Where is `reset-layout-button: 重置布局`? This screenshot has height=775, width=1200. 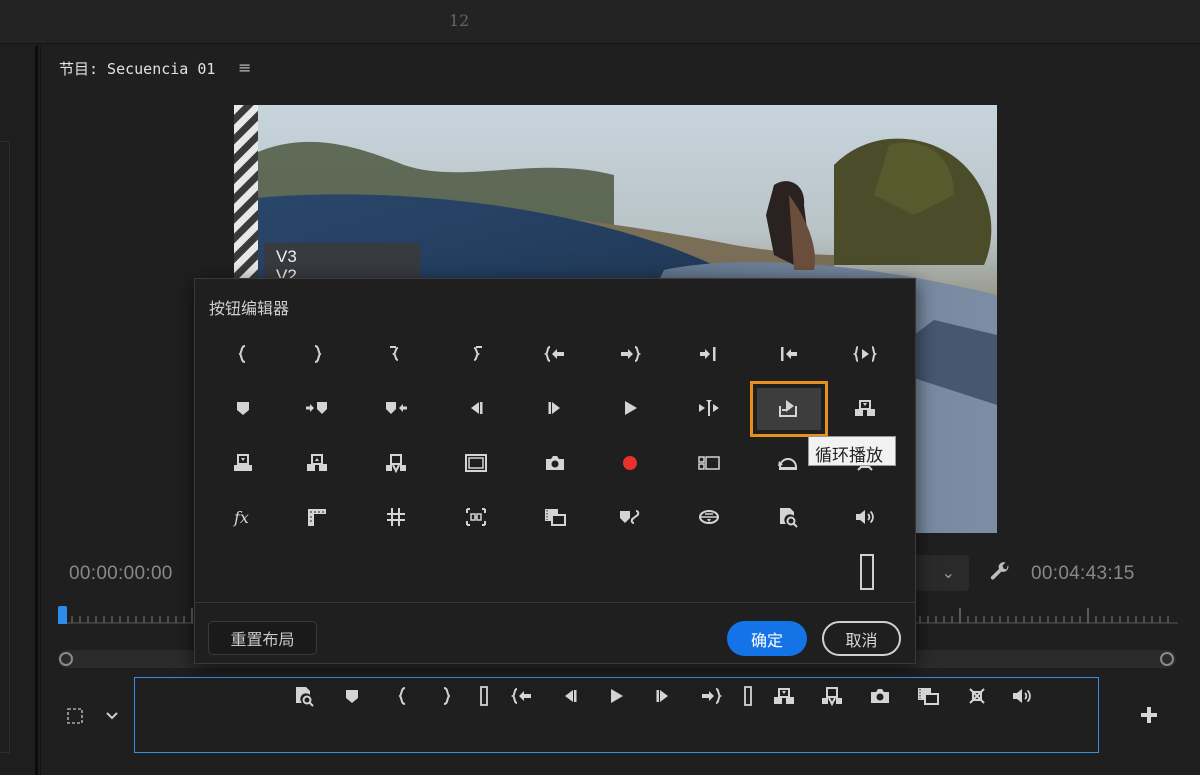
reset-layout-button: 重置布局 is located at coordinates (262, 638).